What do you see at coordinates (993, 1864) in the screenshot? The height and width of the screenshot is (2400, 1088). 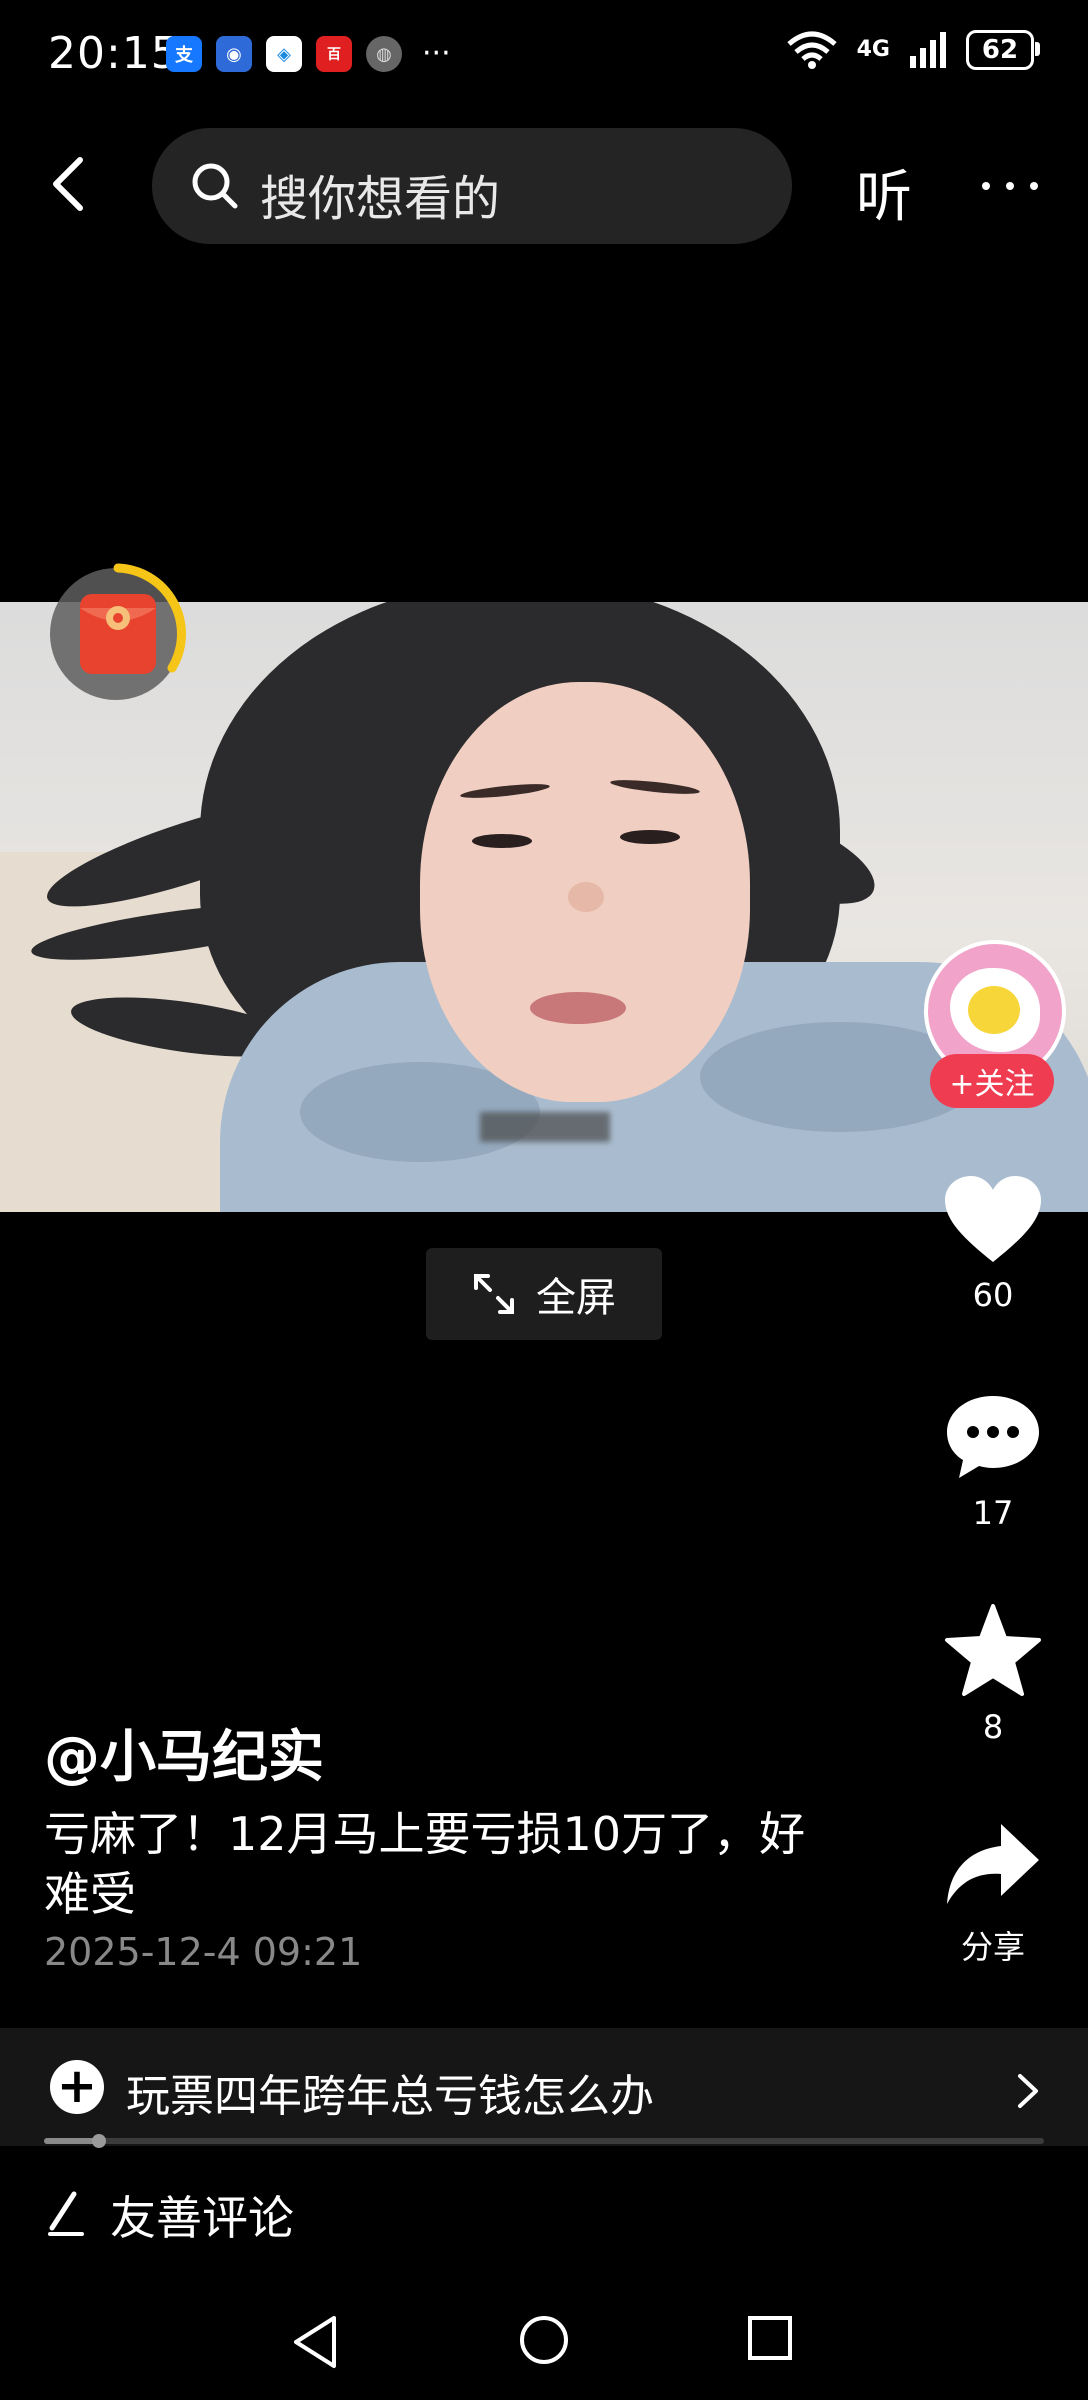 I see `share-icon` at bounding box center [993, 1864].